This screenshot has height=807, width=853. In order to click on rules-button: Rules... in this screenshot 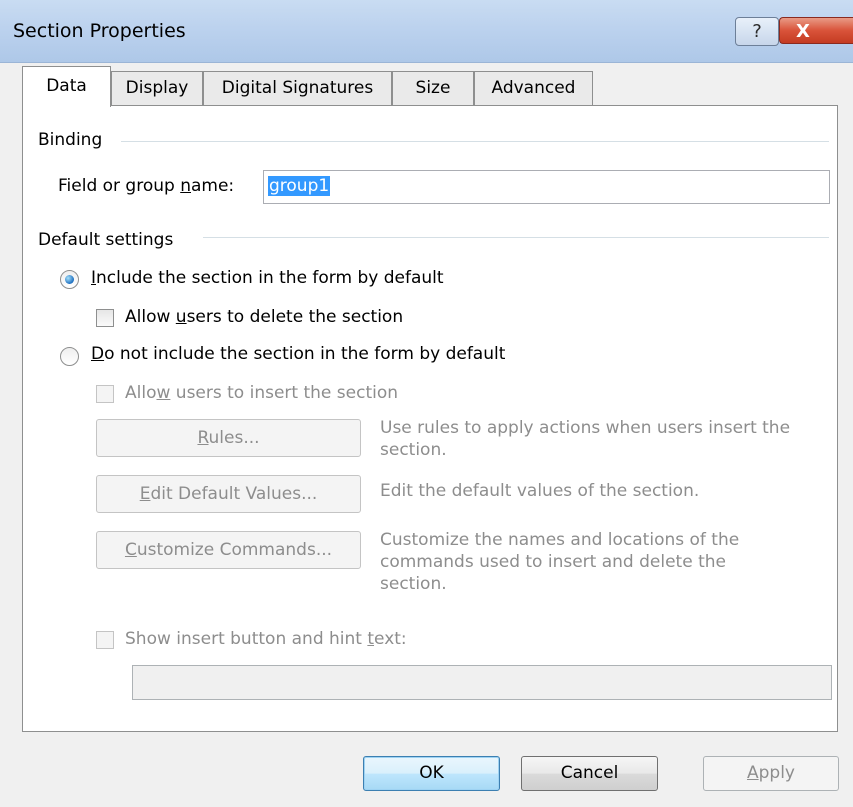, I will do `click(228, 438)`.